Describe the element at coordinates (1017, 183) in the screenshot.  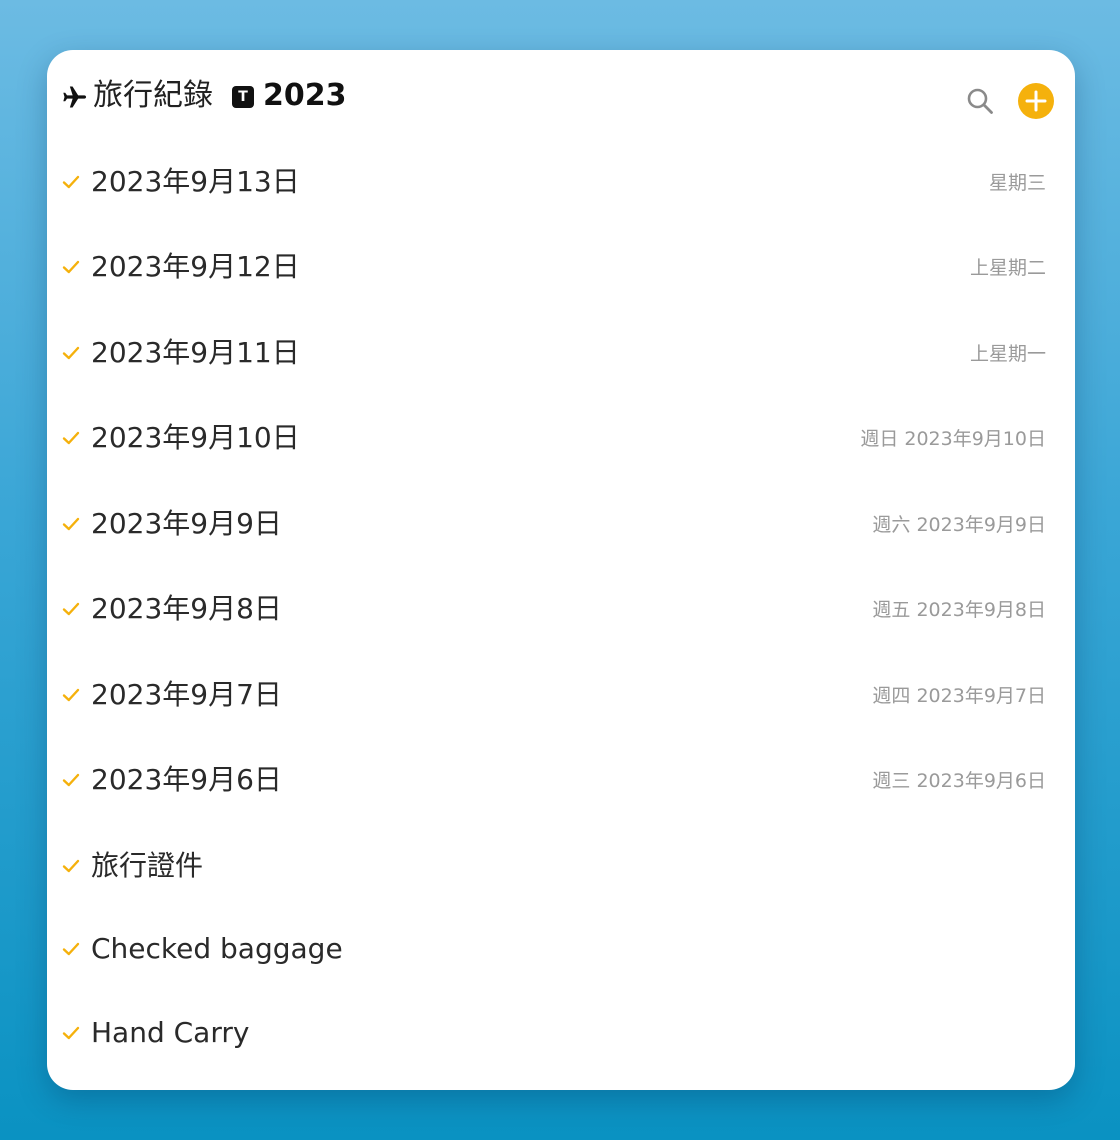
I see `list-item-date: 星期三` at that location.